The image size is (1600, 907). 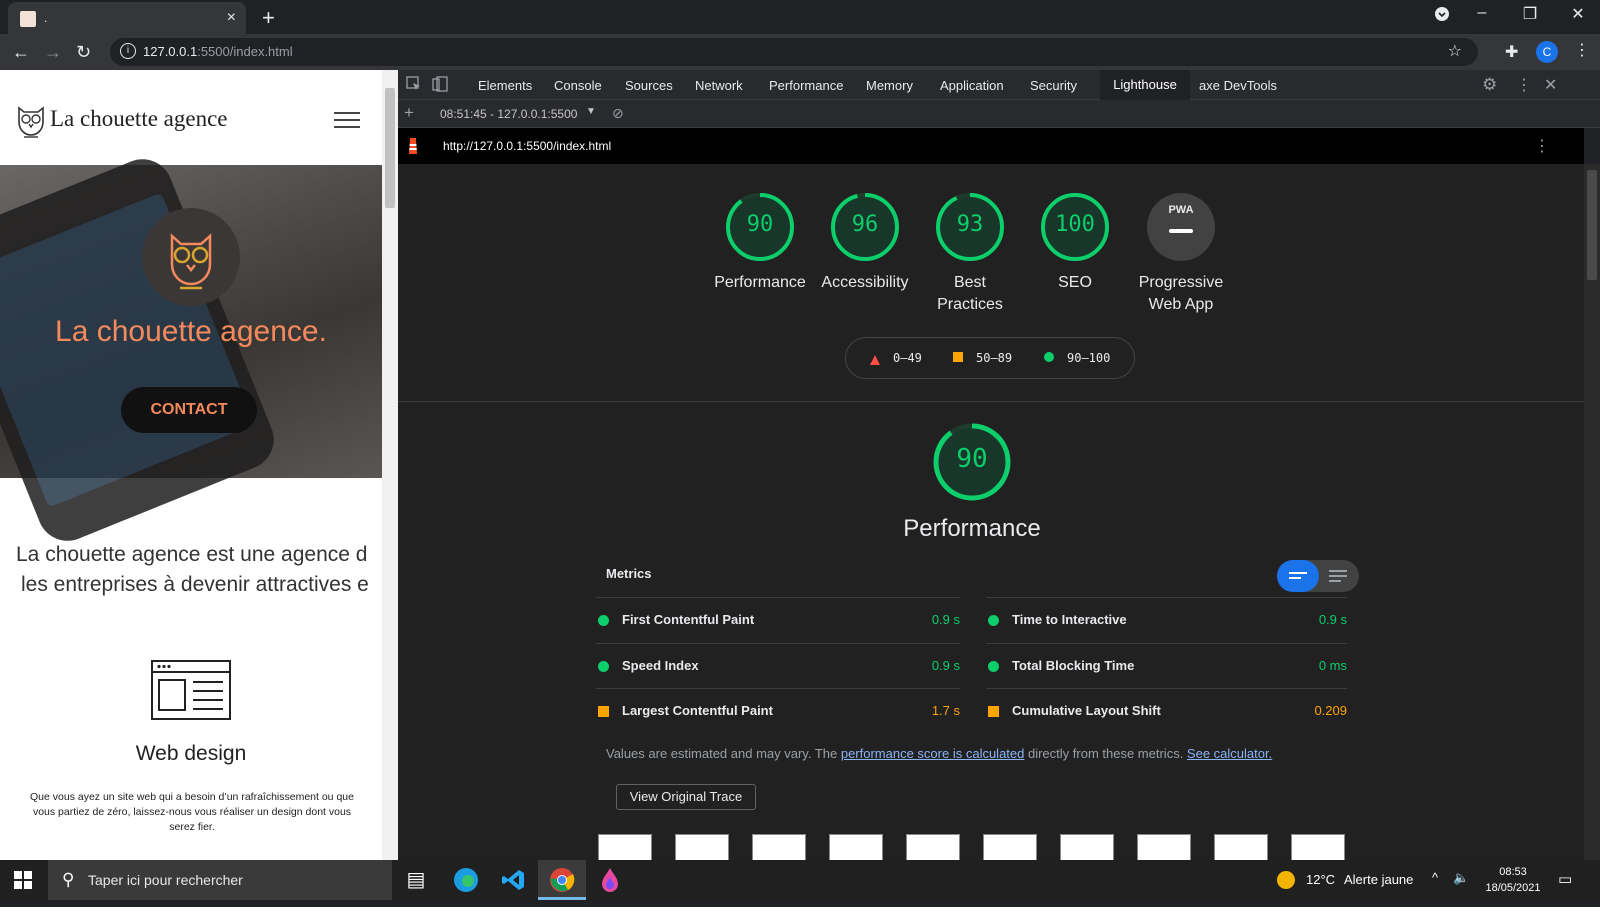 What do you see at coordinates (46, 18) in the screenshot?
I see `tab-title: .` at bounding box center [46, 18].